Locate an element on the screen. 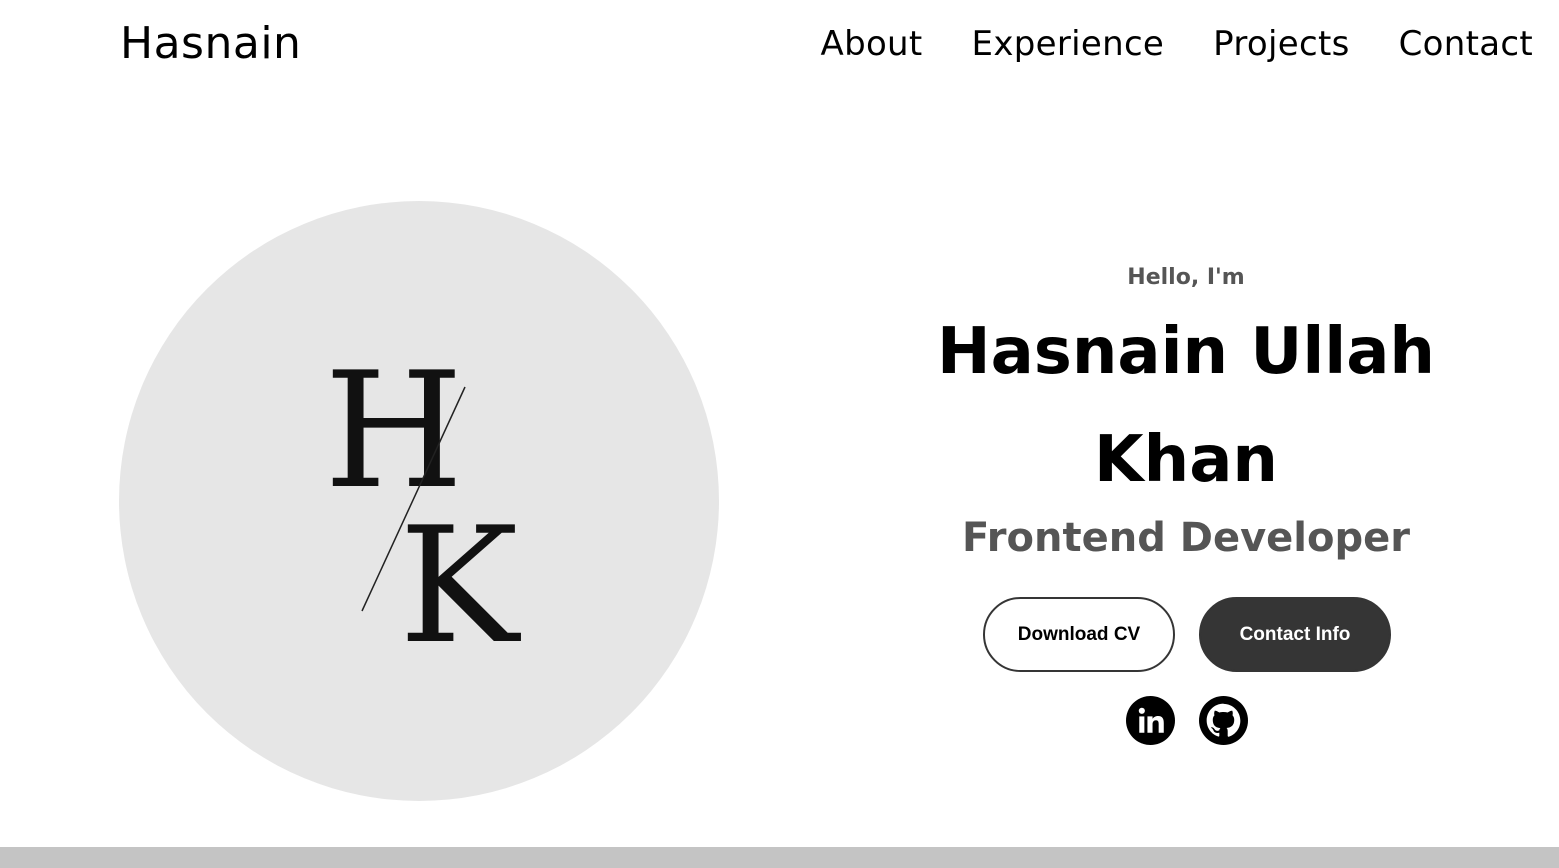  hk-monogram-logo: H K is located at coordinates (422, 508).